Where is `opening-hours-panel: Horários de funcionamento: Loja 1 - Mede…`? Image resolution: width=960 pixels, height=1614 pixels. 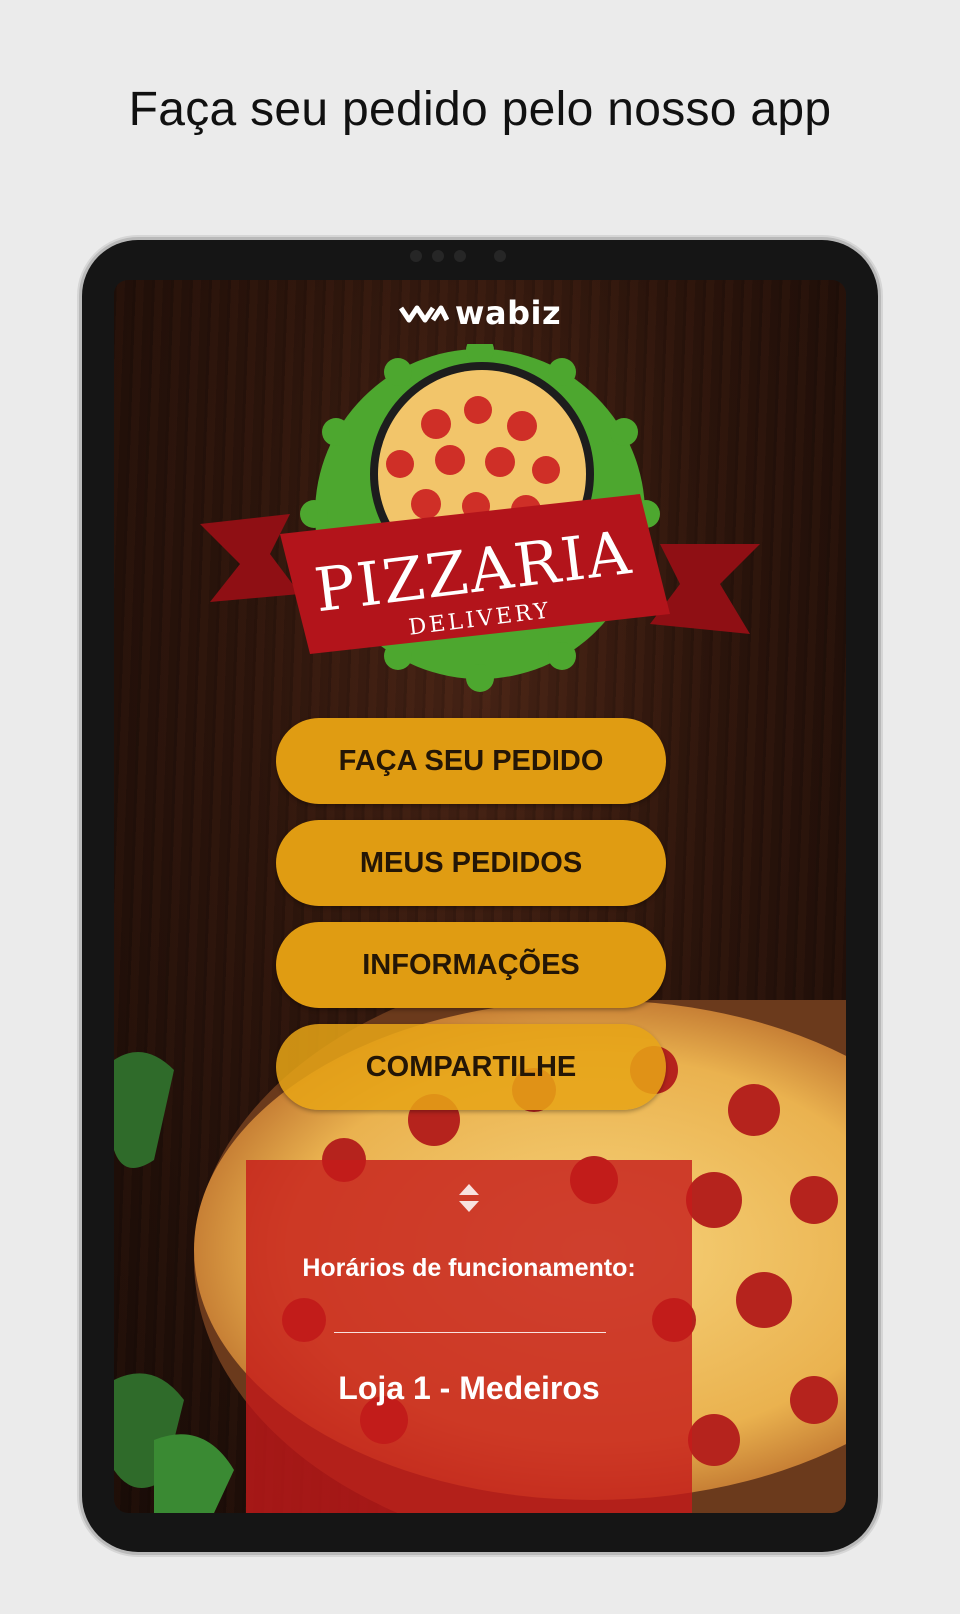 opening-hours-panel: Horários de funcionamento: Loja 1 - Mede… is located at coordinates (469, 1336).